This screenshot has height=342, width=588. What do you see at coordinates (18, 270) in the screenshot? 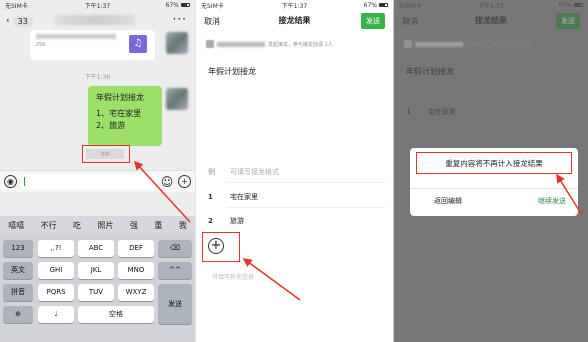
I see `key-english: 英文` at bounding box center [18, 270].